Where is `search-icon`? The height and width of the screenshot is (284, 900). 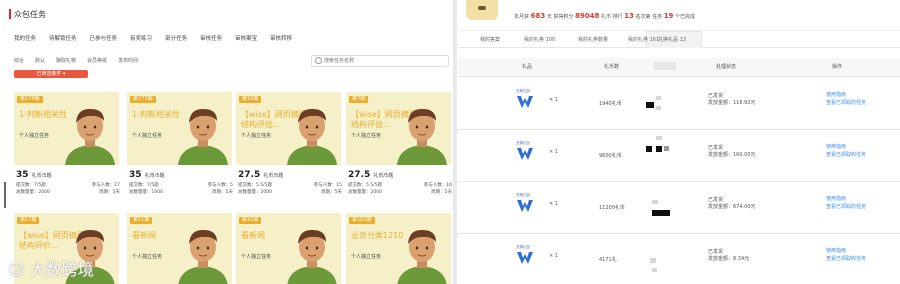
search-icon is located at coordinates (318, 60).